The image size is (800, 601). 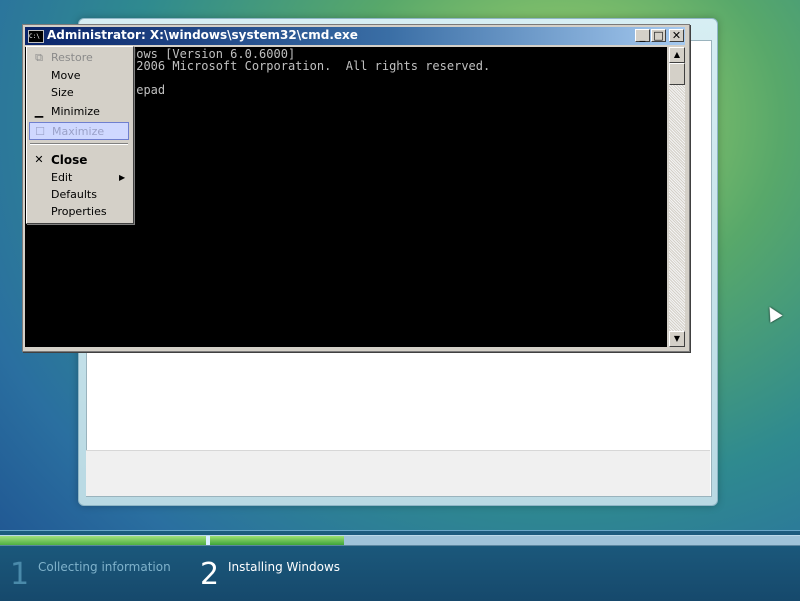 I want to click on menu-item-restore: ⧉ Restore, so click(x=79, y=58).